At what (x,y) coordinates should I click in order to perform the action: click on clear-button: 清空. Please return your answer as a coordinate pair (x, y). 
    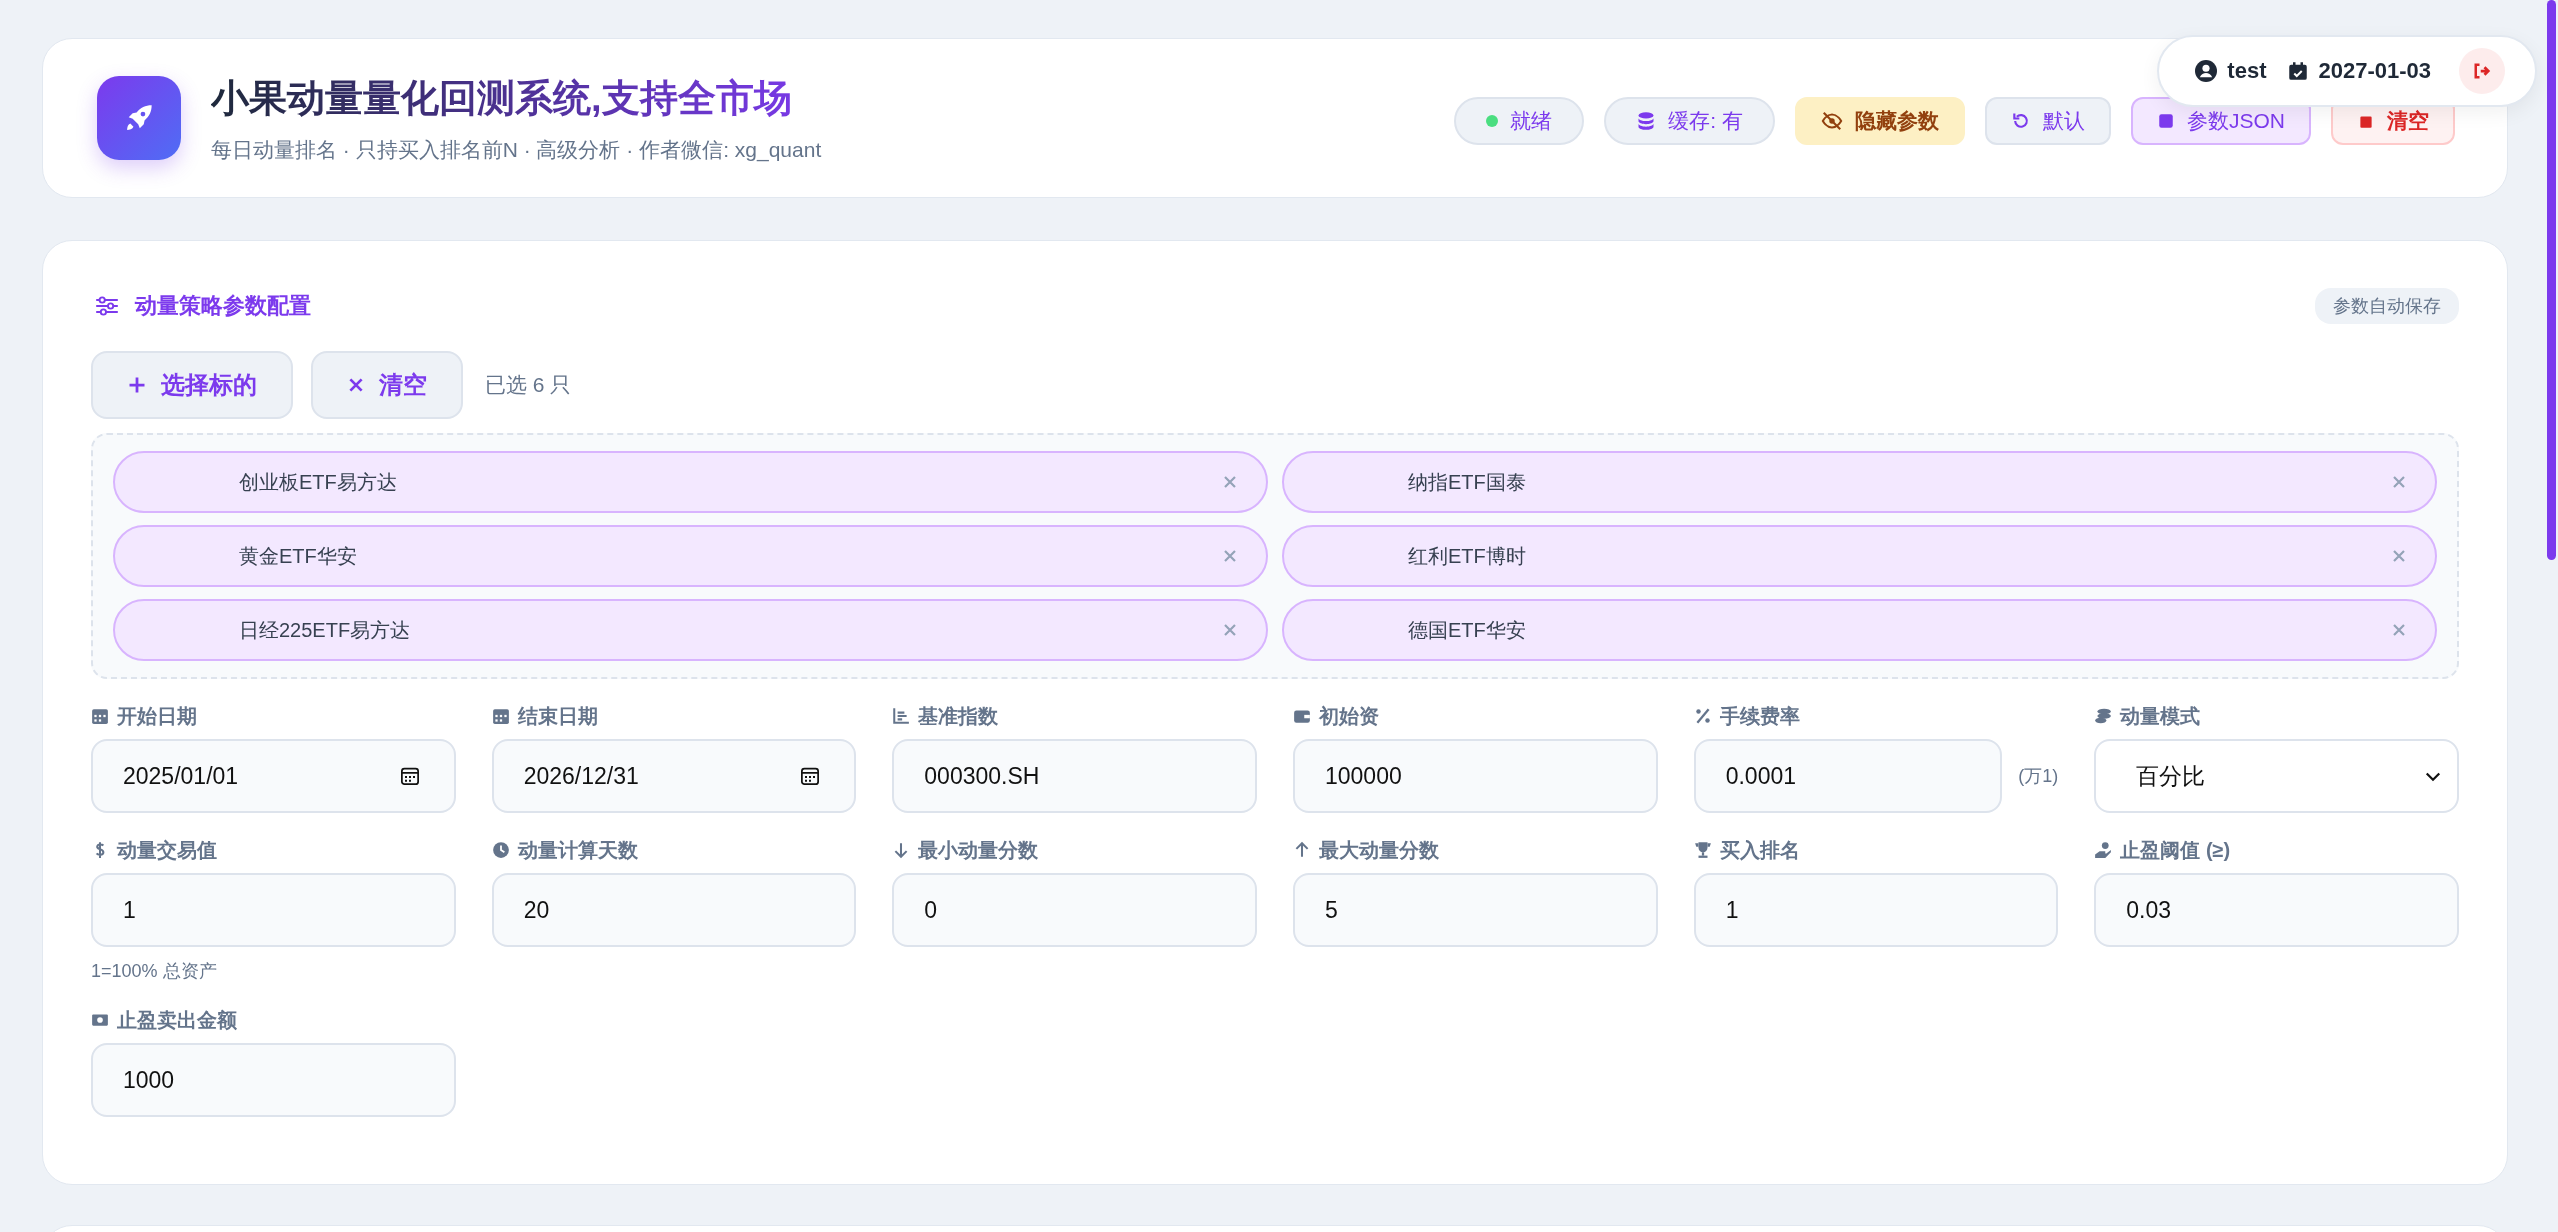
    Looking at the image, I should click on (387, 385).